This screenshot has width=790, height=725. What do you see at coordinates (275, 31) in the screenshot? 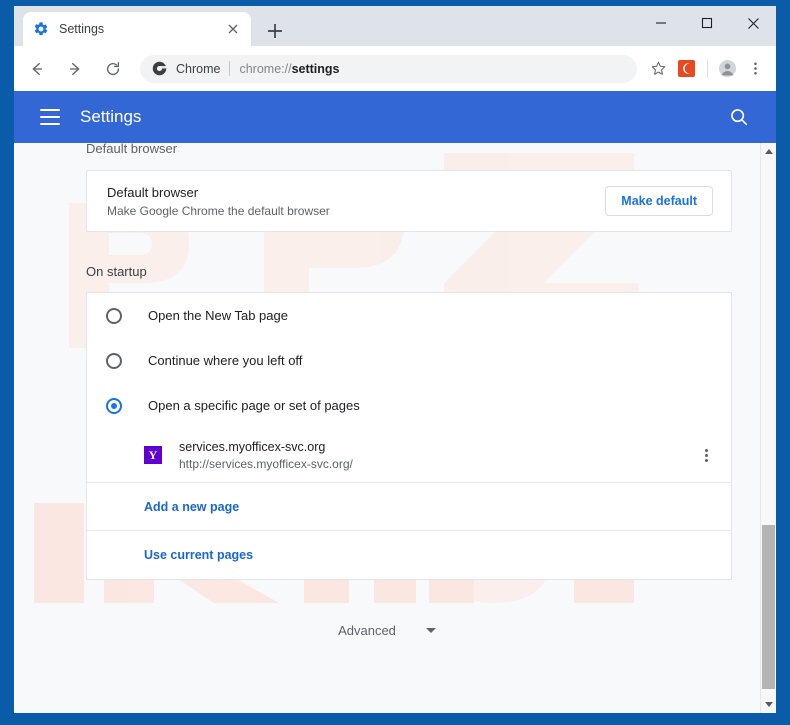
I see `new-tab-button` at bounding box center [275, 31].